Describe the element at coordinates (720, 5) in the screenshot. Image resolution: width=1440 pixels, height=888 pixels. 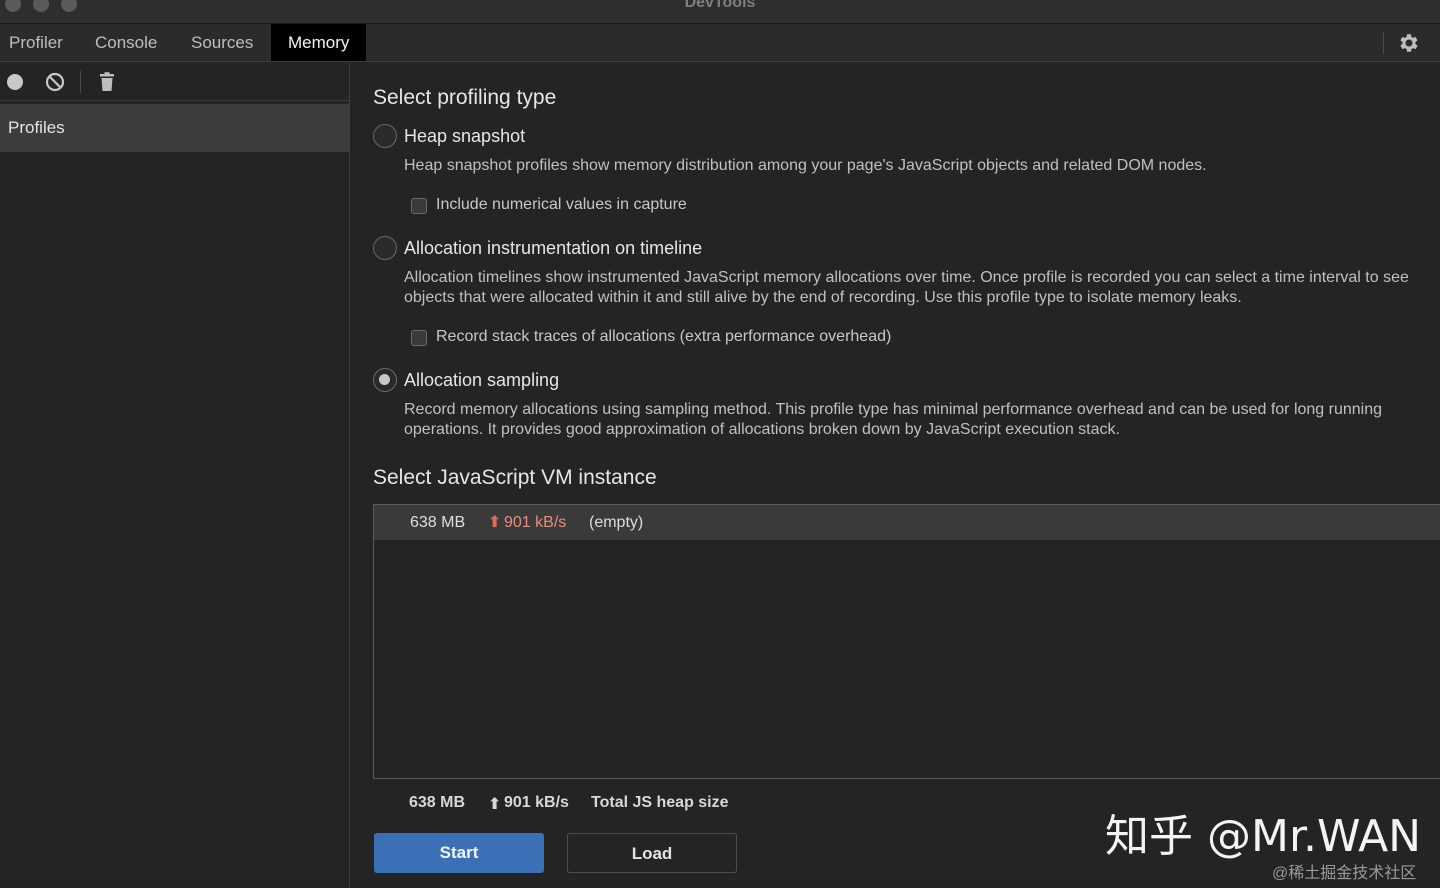
I see `window-title: DevTools` at that location.